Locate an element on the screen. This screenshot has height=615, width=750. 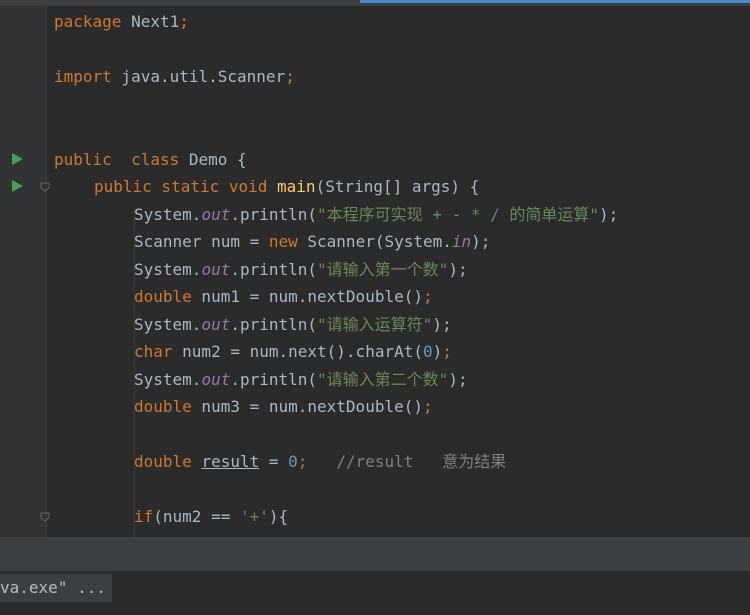
code-line-9: double result = 0; //result 意为结果 is located at coordinates (320, 461).